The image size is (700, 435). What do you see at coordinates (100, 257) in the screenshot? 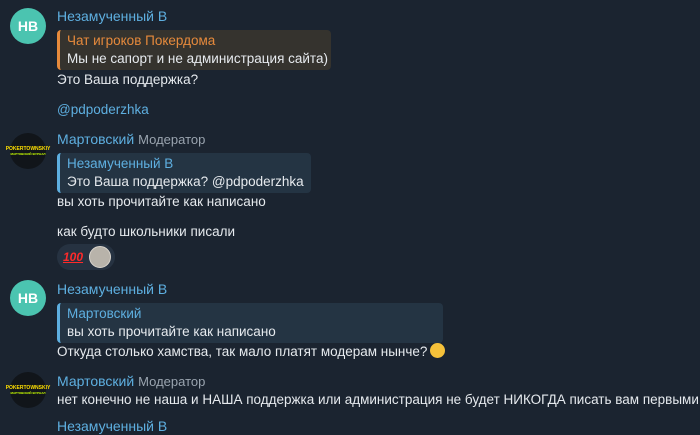
I see `reactor-avatar` at bounding box center [100, 257].